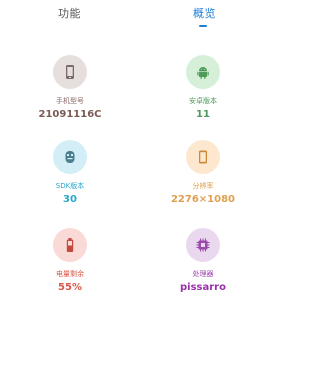  I want to click on tab-indicator, so click(203, 26).